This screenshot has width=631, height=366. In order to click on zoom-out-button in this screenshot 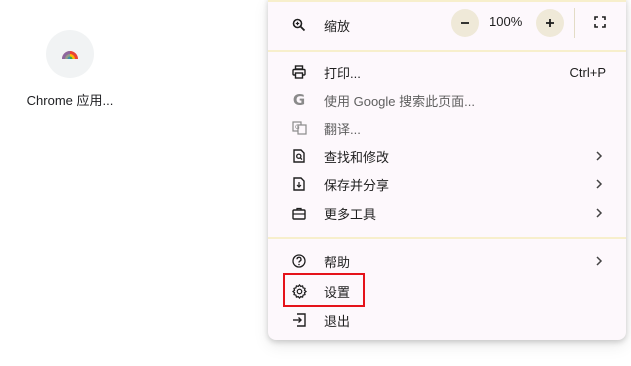, I will do `click(465, 23)`.